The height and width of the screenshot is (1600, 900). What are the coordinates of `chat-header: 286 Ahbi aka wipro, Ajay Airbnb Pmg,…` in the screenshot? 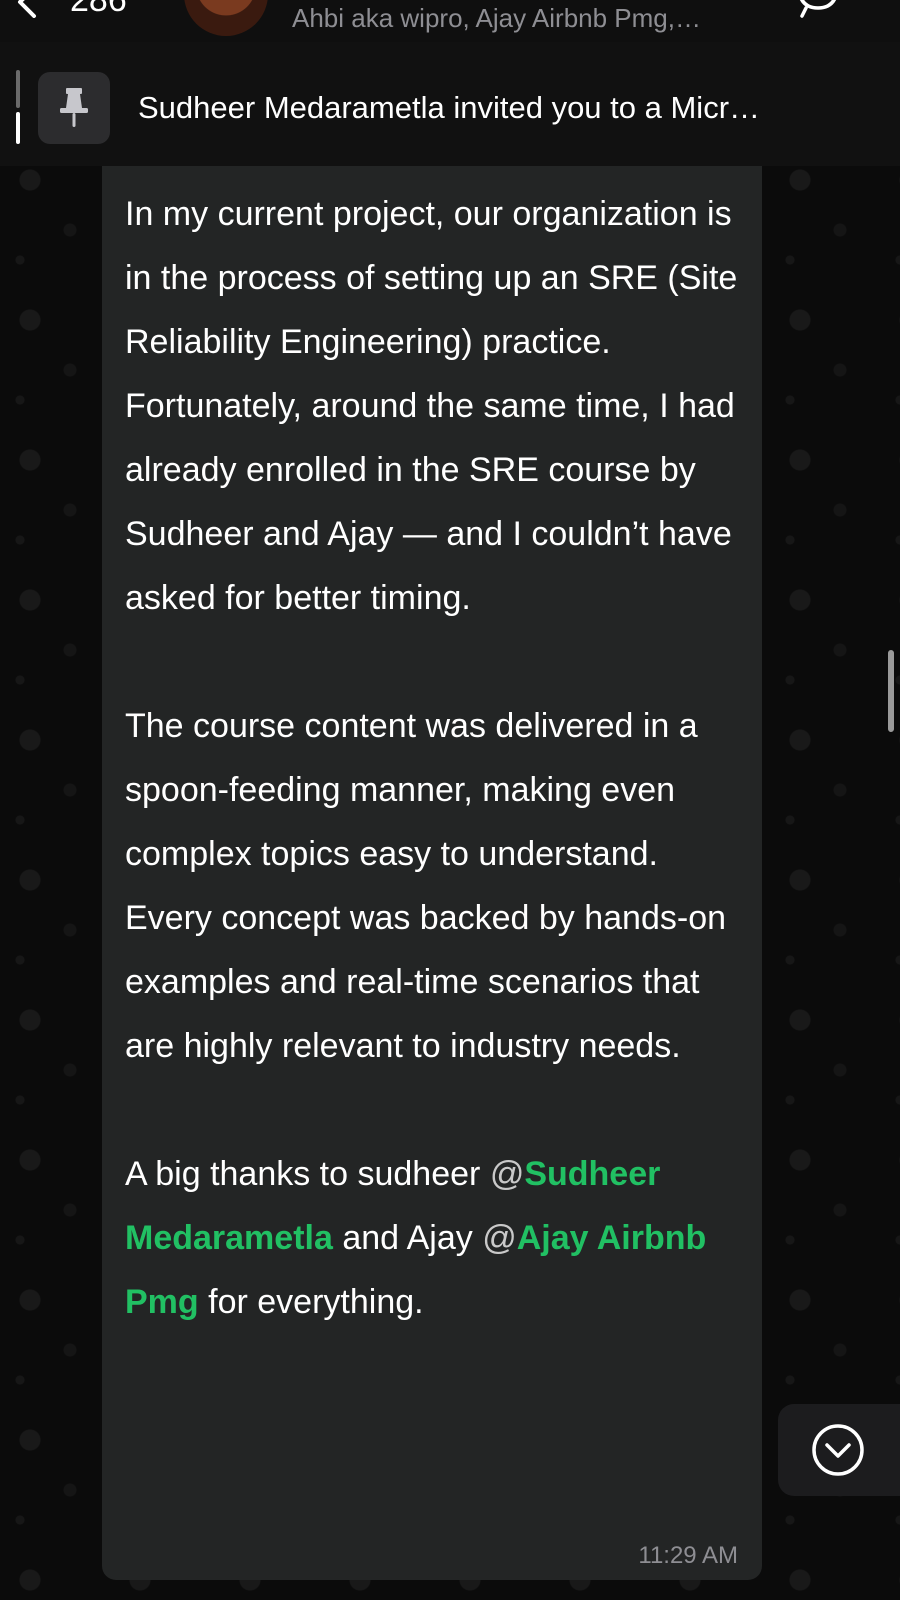 It's located at (450, 21).